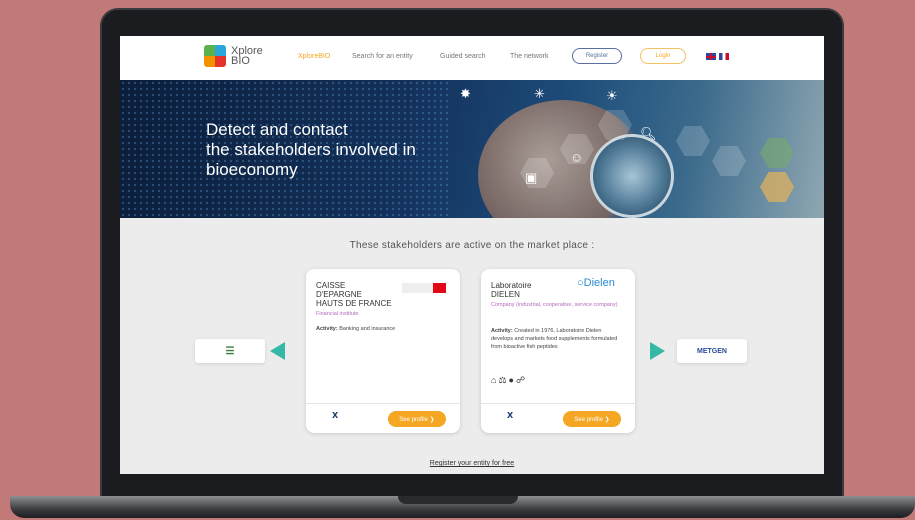  What do you see at coordinates (311, 149) in the screenshot?
I see `hero-title-line2: the stakeholders involved in` at bounding box center [311, 149].